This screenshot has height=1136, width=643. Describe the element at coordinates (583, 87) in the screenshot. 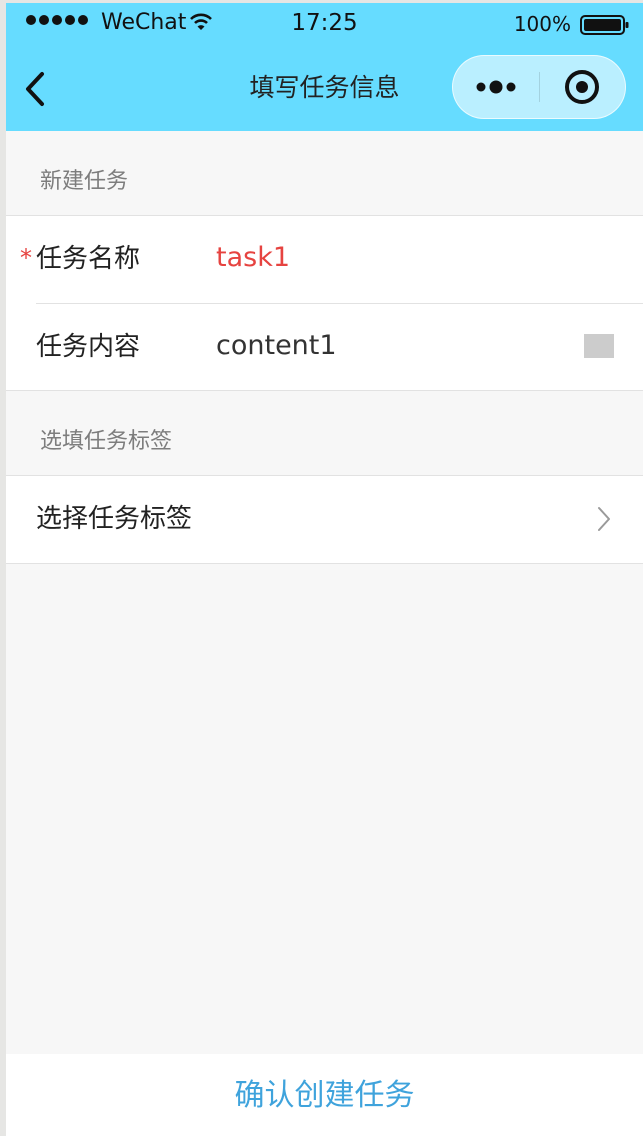

I see `target-close-icon` at that location.